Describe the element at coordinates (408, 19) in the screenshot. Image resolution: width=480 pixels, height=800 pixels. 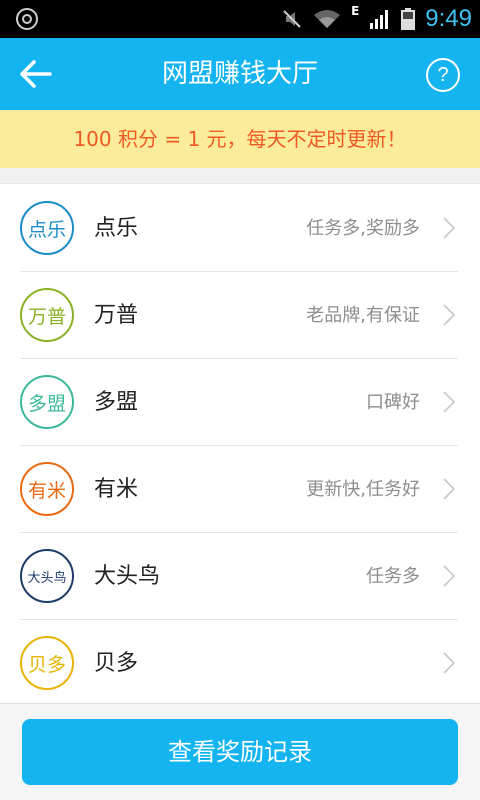
I see `battery-icon` at that location.